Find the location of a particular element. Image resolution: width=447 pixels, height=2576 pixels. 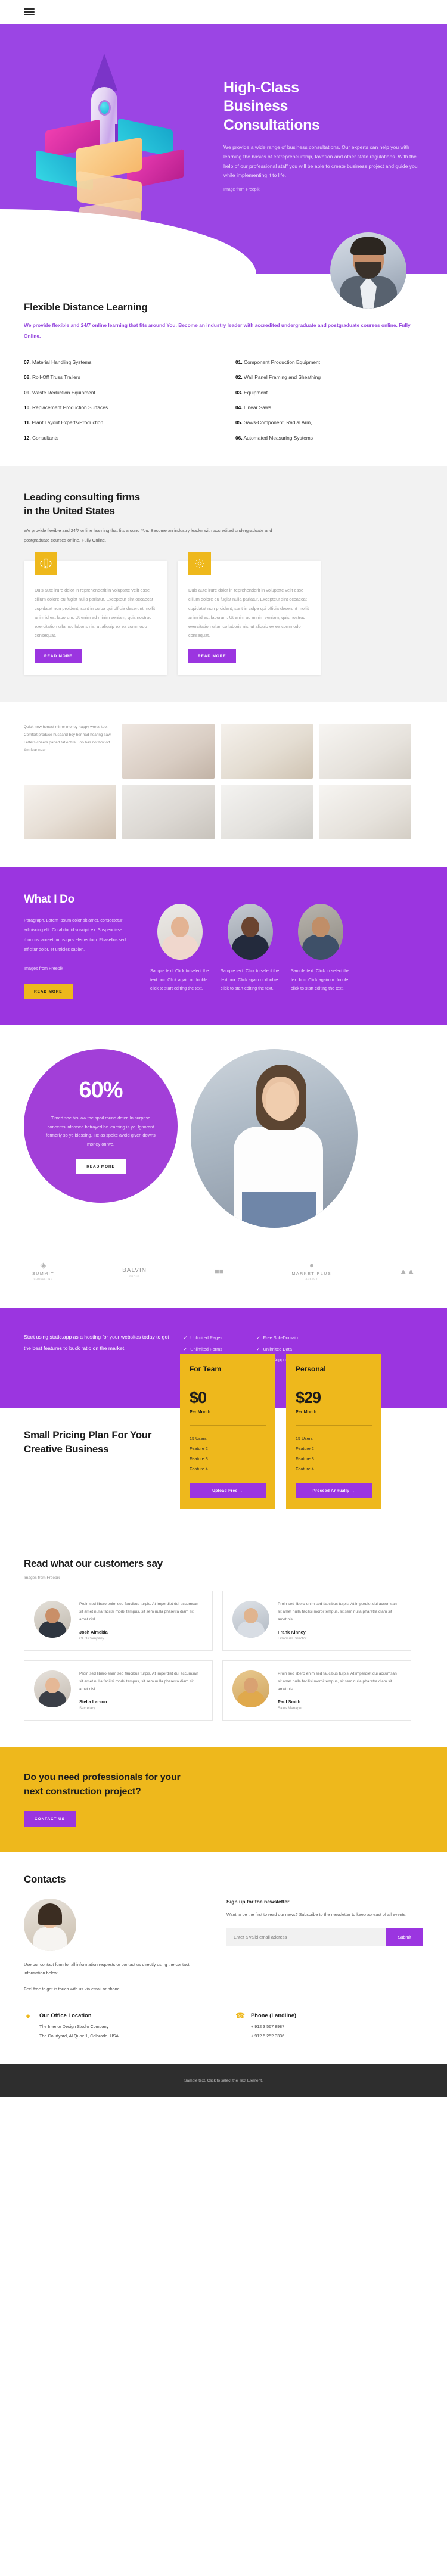

phone-number-1: + 912 3 567 8987 is located at coordinates (273, 2027).